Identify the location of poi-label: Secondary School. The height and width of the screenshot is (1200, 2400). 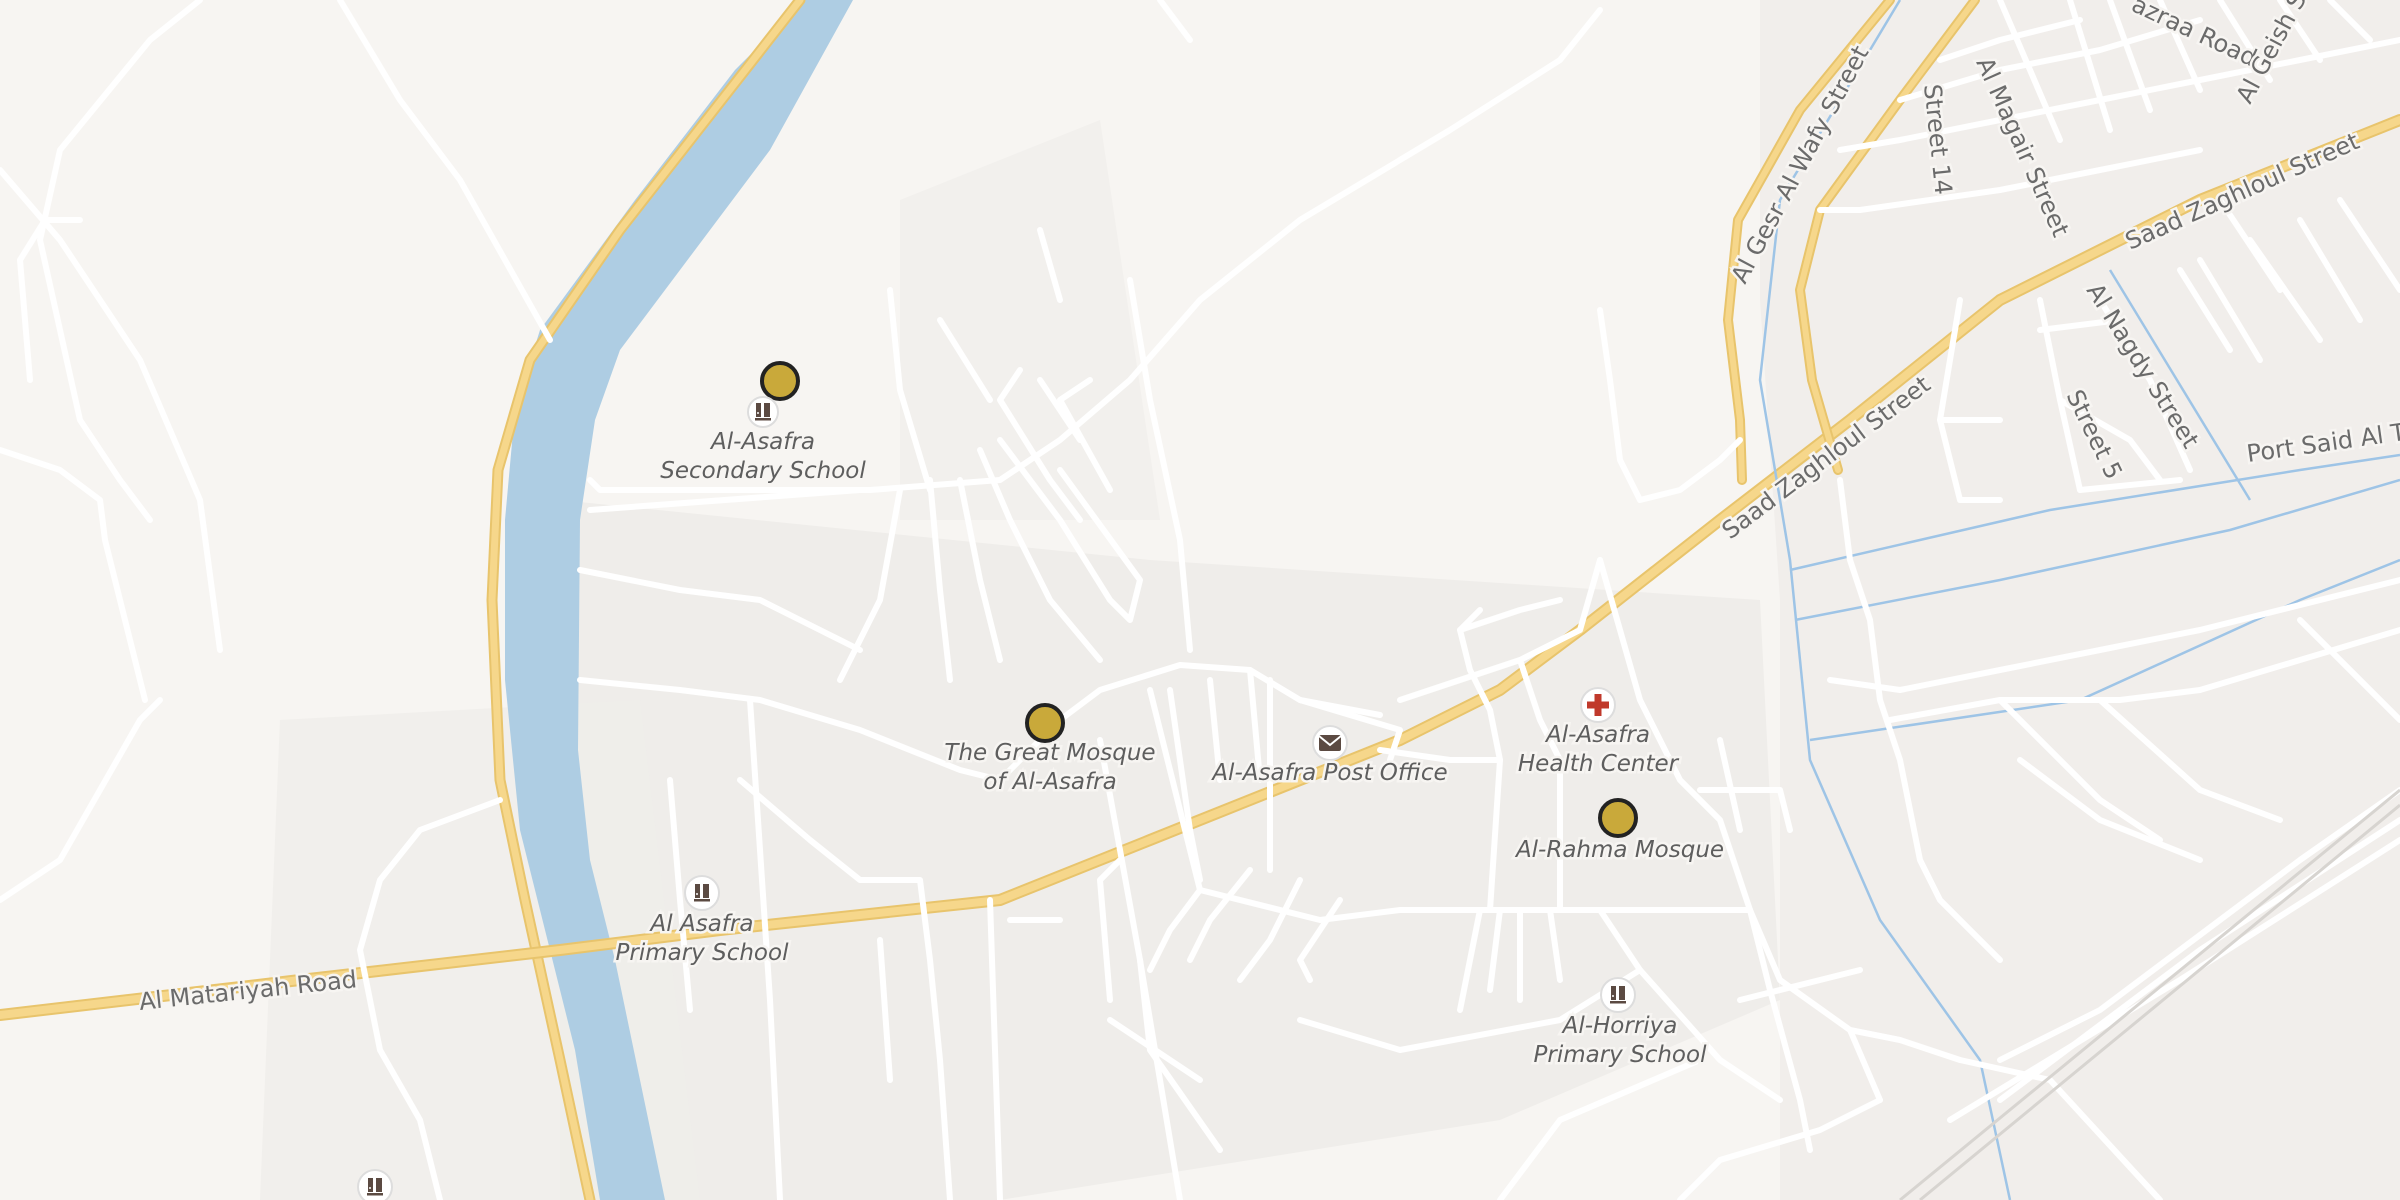
(763, 471).